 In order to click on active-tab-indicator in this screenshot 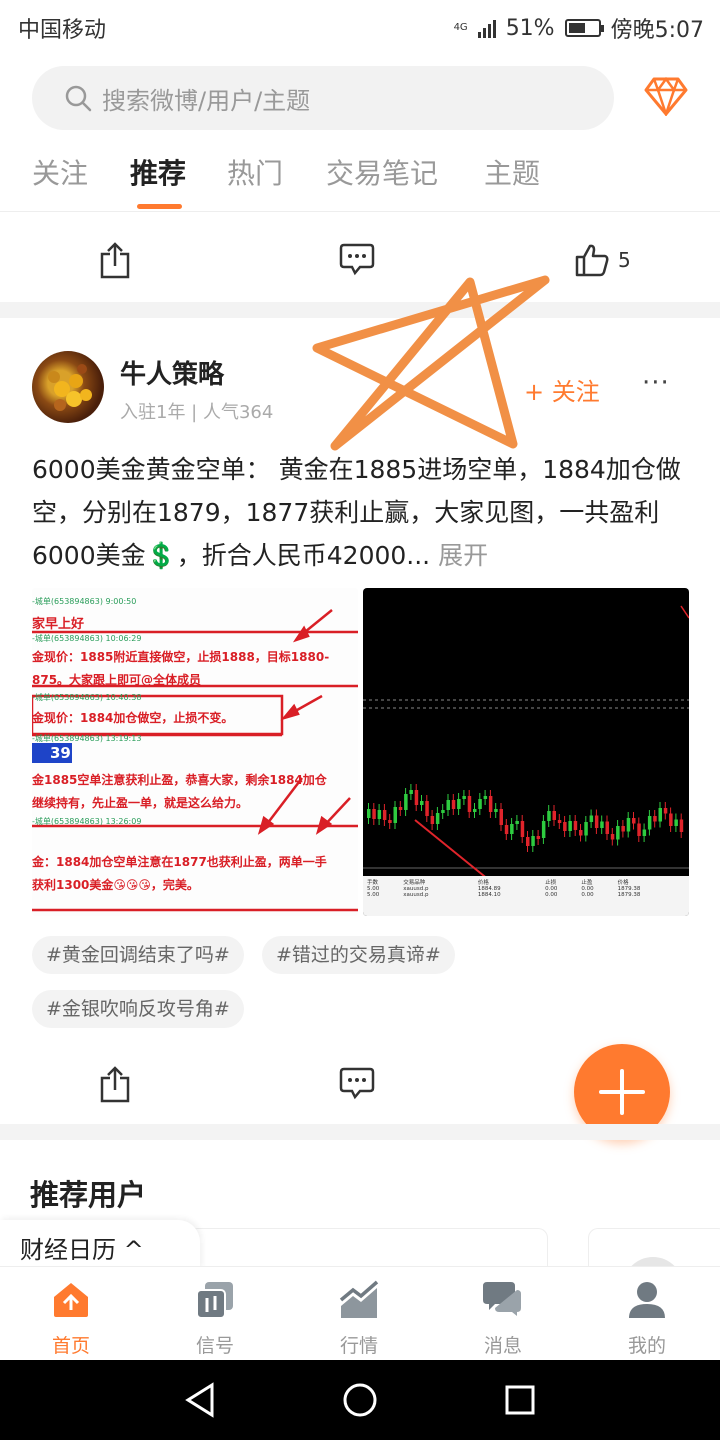, I will do `click(159, 206)`.